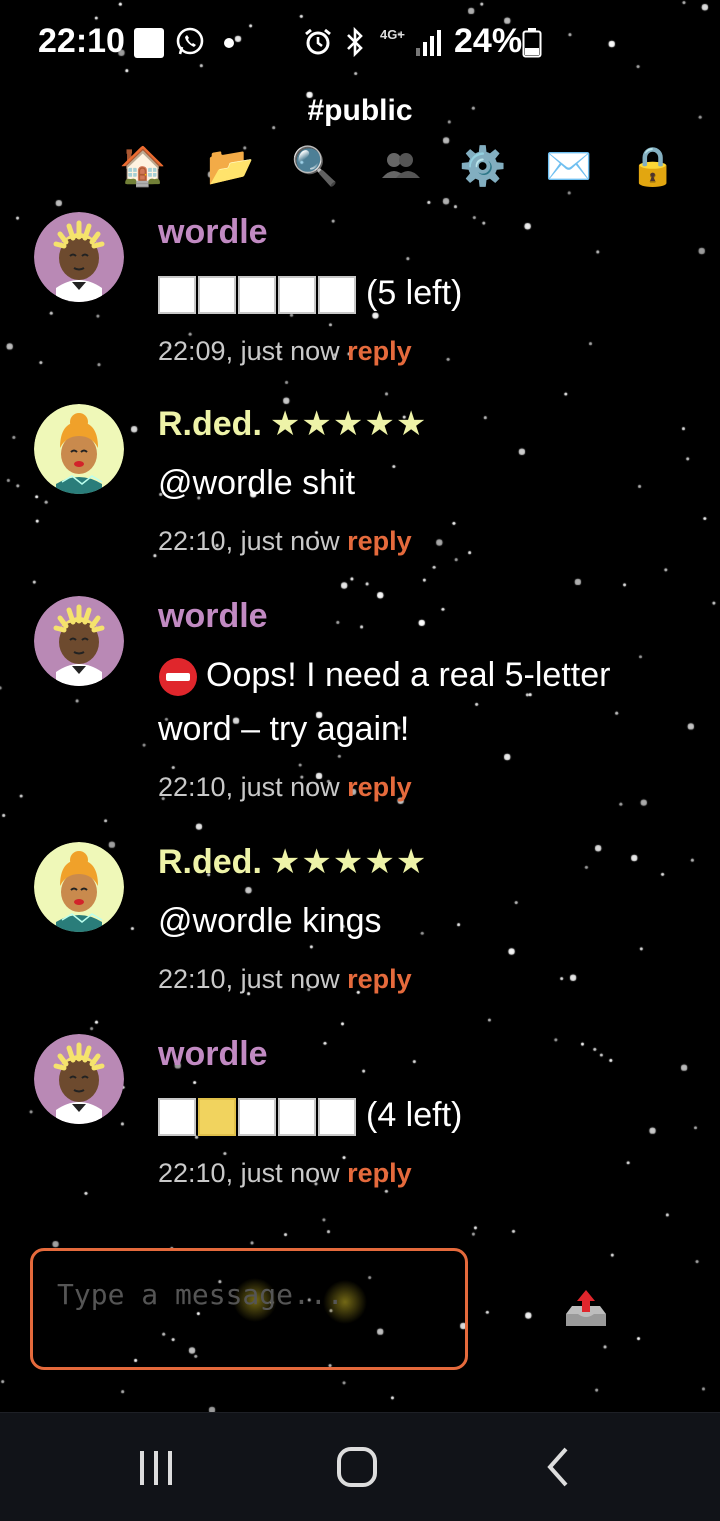 The image size is (720, 1521). What do you see at coordinates (249, 351) in the screenshot?
I see `message-time: 22:09, just now` at bounding box center [249, 351].